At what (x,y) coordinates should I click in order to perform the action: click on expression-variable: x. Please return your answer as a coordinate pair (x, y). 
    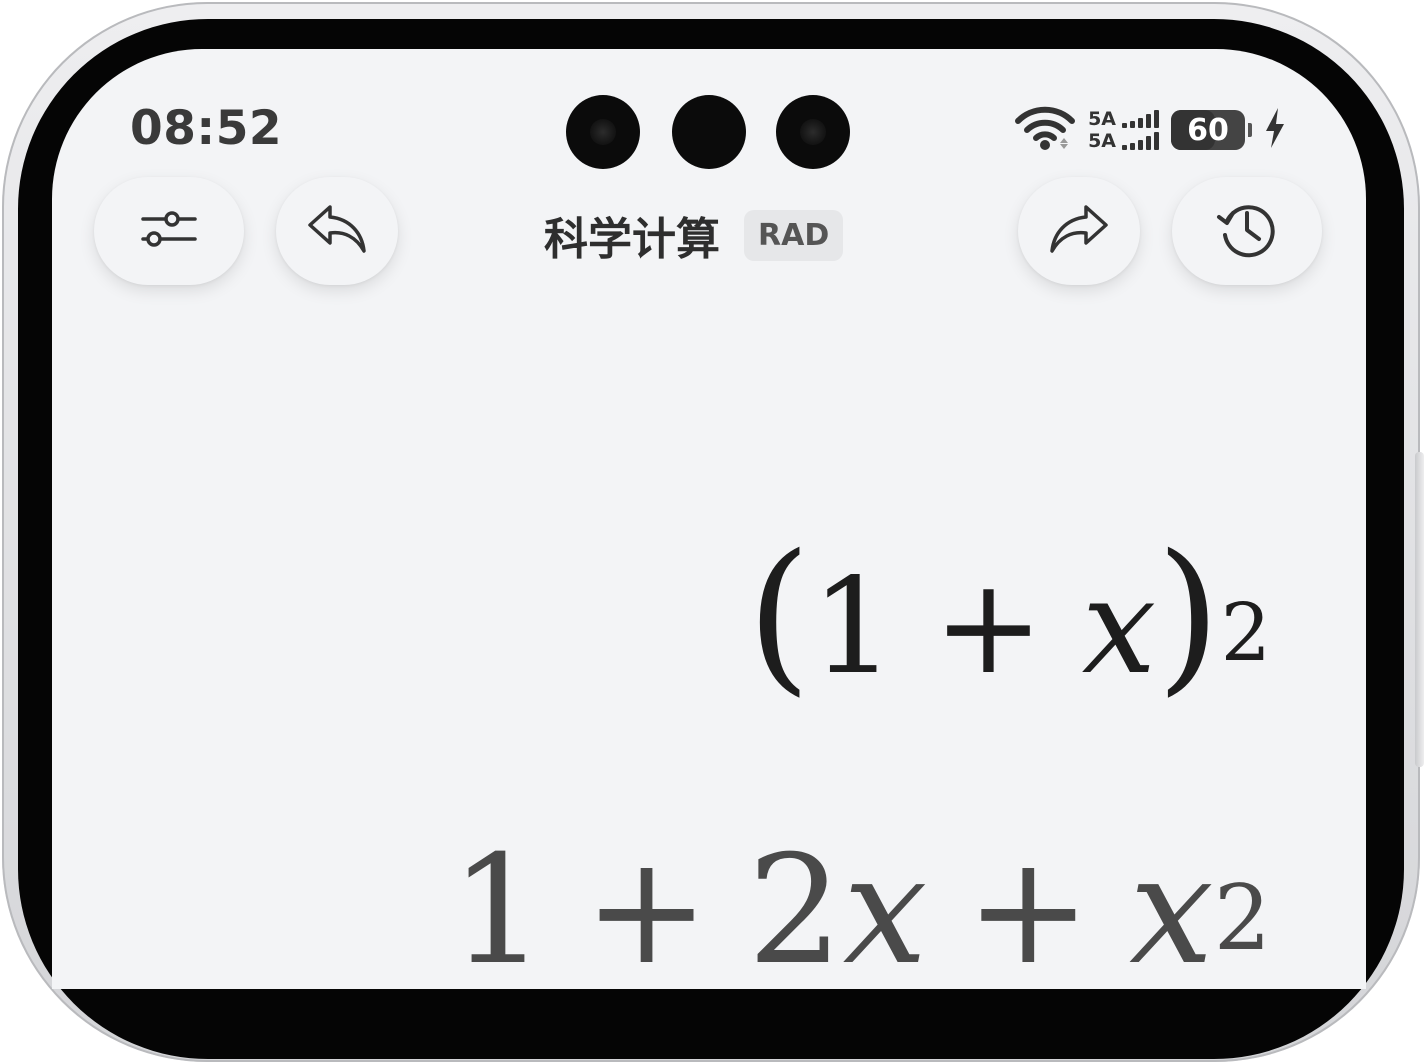
    Looking at the image, I should click on (1119, 627).